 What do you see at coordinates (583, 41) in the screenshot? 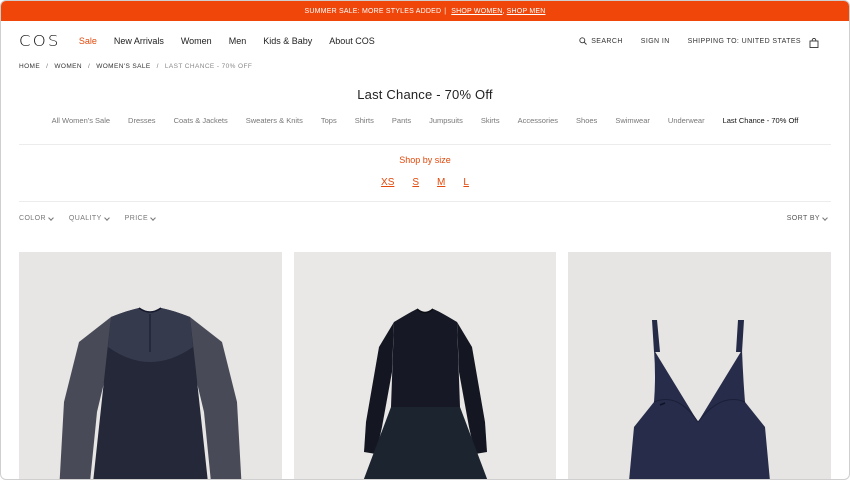
I see `search-icon` at bounding box center [583, 41].